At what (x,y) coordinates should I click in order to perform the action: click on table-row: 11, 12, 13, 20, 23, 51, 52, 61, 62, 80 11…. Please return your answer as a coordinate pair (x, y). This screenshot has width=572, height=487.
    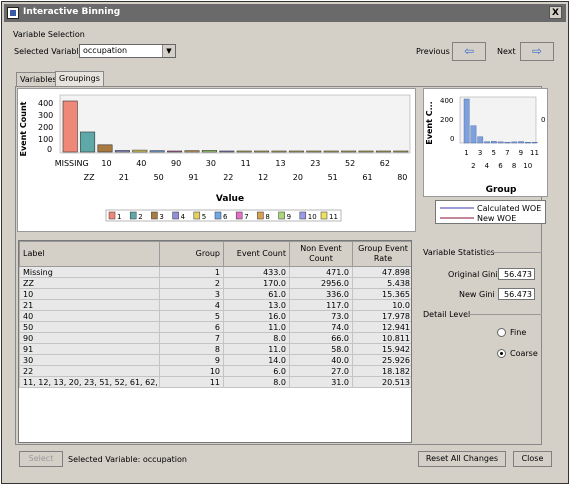
    Looking at the image, I should click on (215, 382).